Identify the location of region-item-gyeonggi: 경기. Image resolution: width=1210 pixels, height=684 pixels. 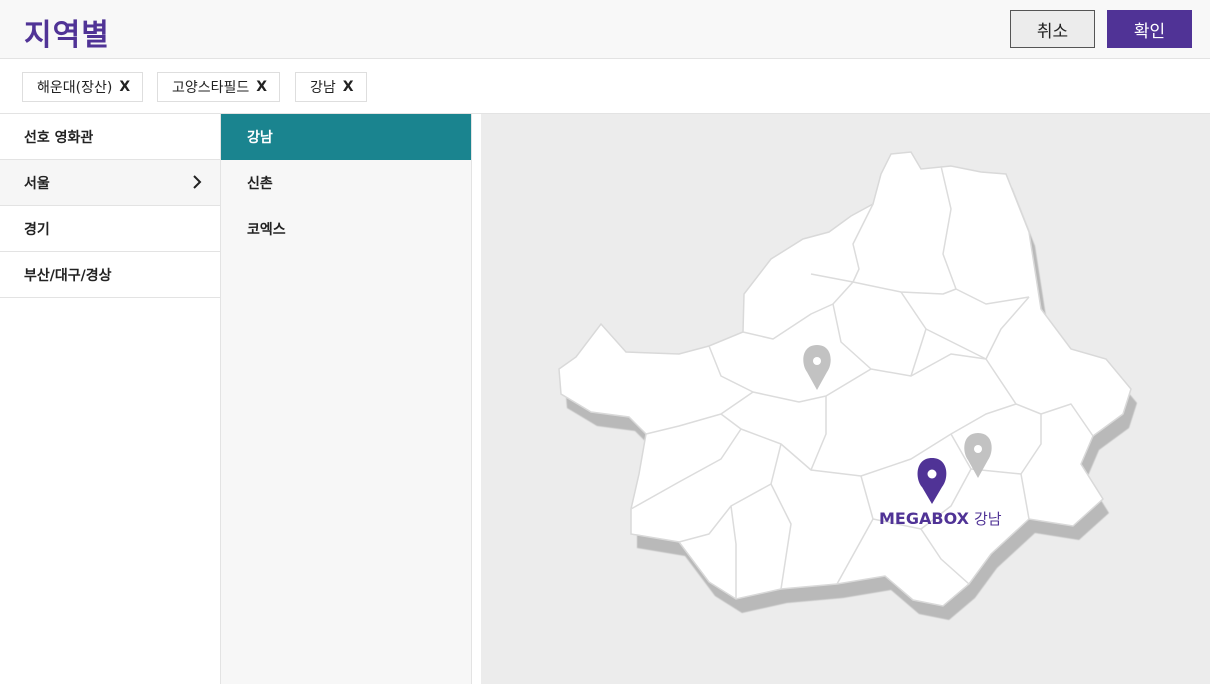
(110, 229).